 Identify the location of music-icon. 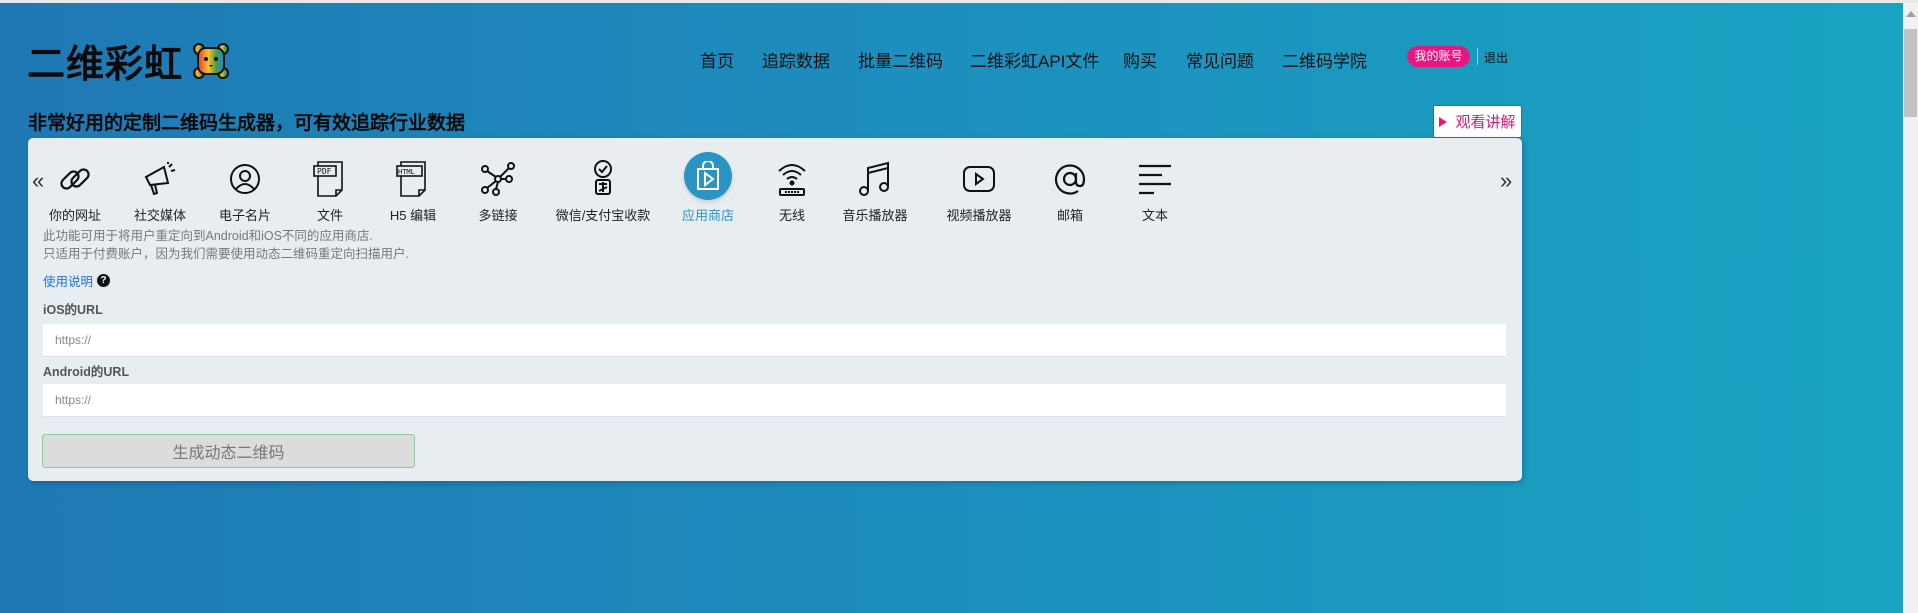
(875, 179).